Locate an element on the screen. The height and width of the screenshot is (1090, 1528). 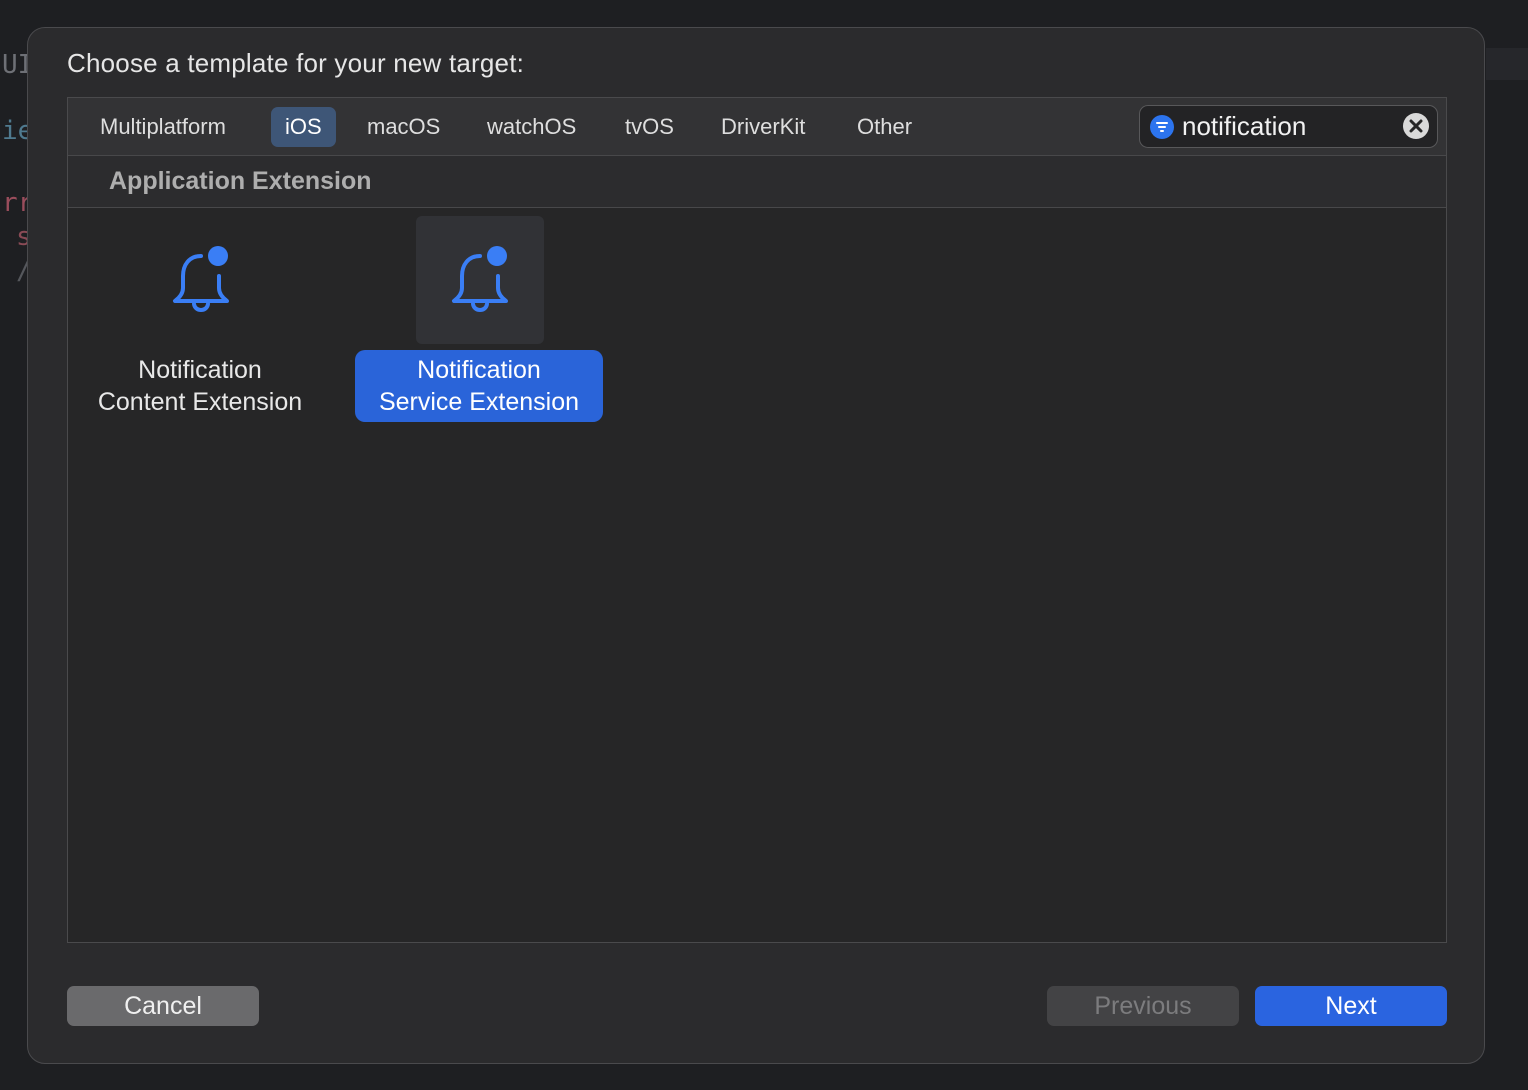
tab-tvos: tvOS is located at coordinates (649, 127).